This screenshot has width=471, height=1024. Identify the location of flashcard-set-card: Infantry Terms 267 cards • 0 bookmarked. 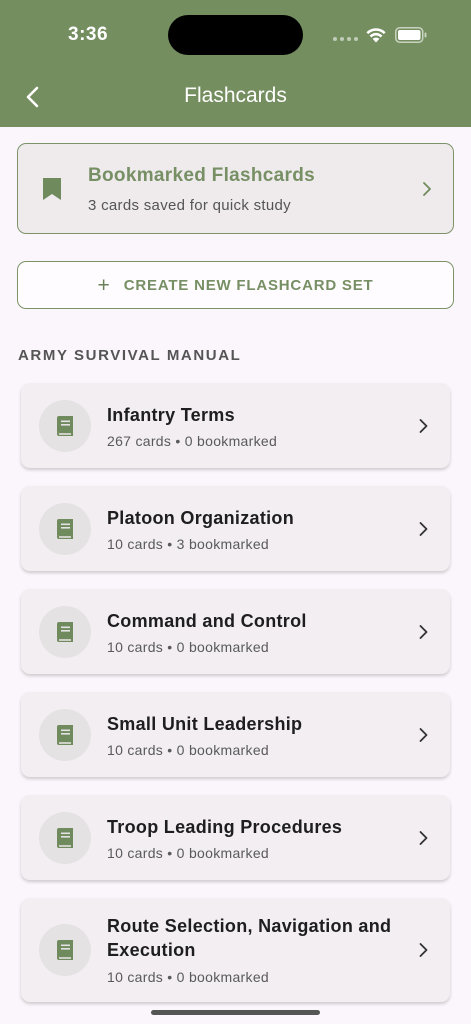
(235, 425).